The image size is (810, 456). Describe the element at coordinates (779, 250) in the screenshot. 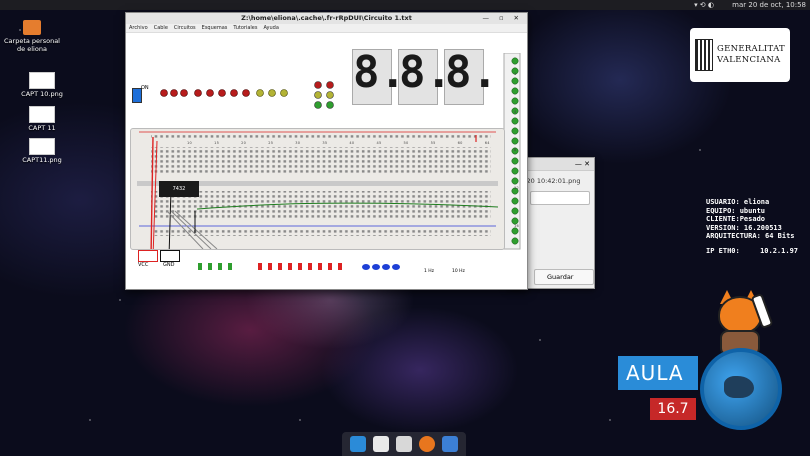

I see `ip-value: 10.2.1.97` at that location.